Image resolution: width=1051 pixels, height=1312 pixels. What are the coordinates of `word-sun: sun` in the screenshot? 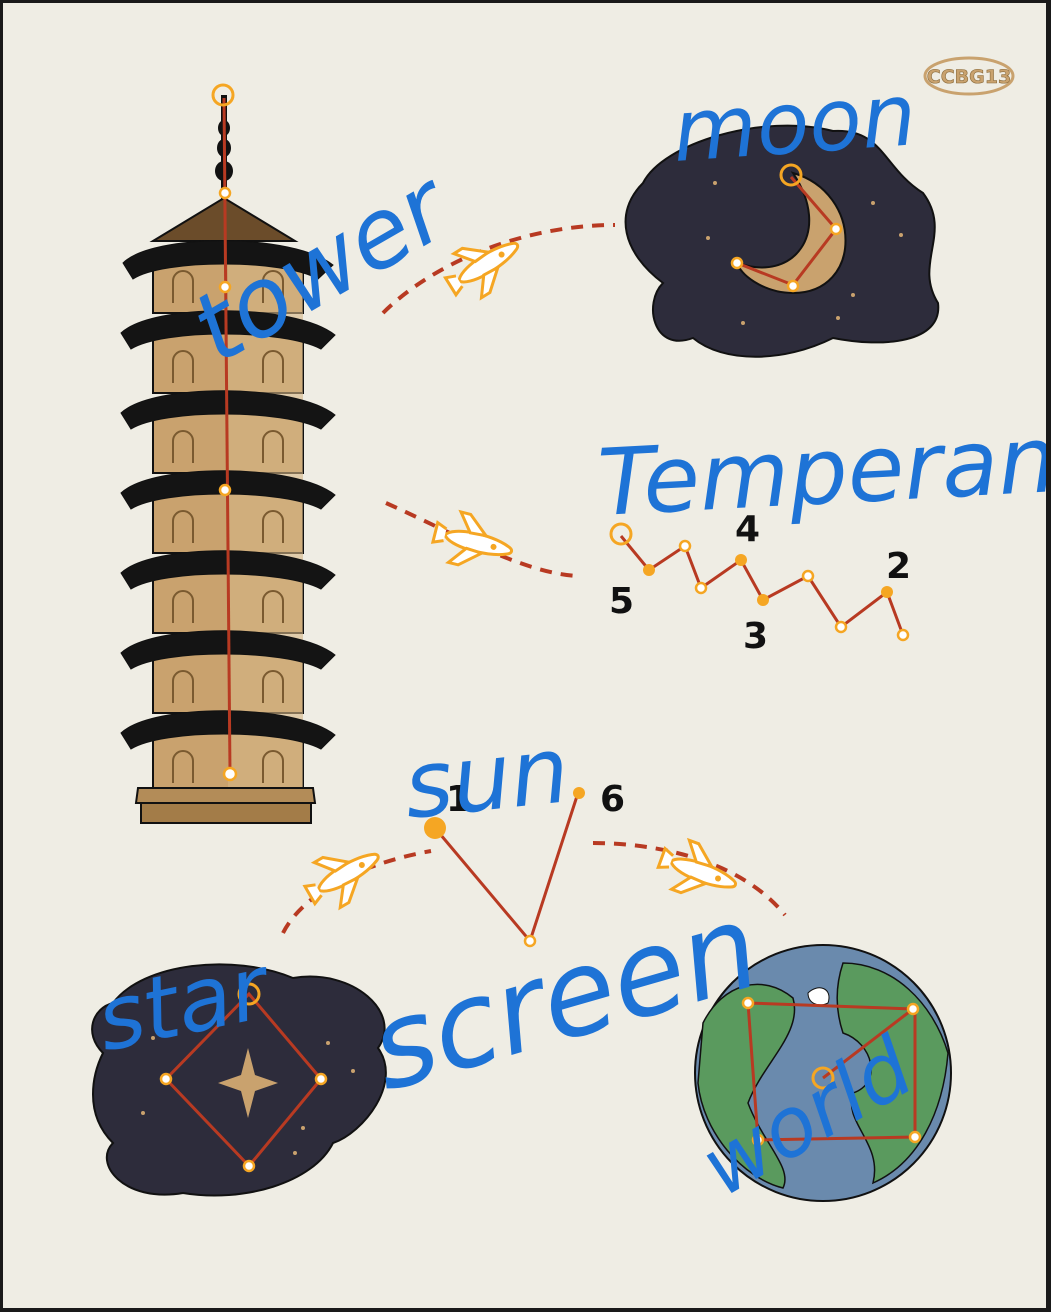 It's located at (486, 778).